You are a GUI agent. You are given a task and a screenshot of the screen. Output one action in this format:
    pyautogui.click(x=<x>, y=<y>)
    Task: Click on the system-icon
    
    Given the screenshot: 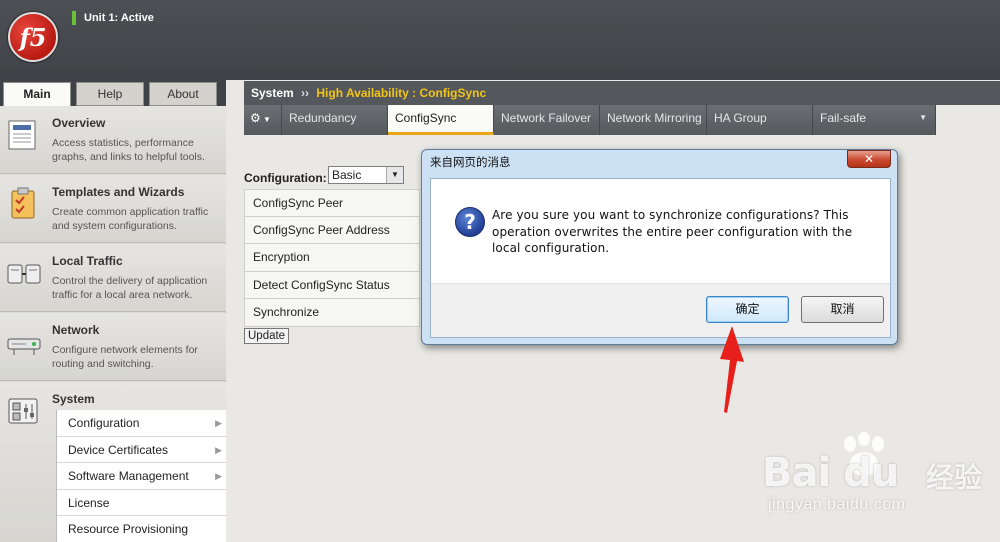 What is the action you would take?
    pyautogui.click(x=23, y=411)
    